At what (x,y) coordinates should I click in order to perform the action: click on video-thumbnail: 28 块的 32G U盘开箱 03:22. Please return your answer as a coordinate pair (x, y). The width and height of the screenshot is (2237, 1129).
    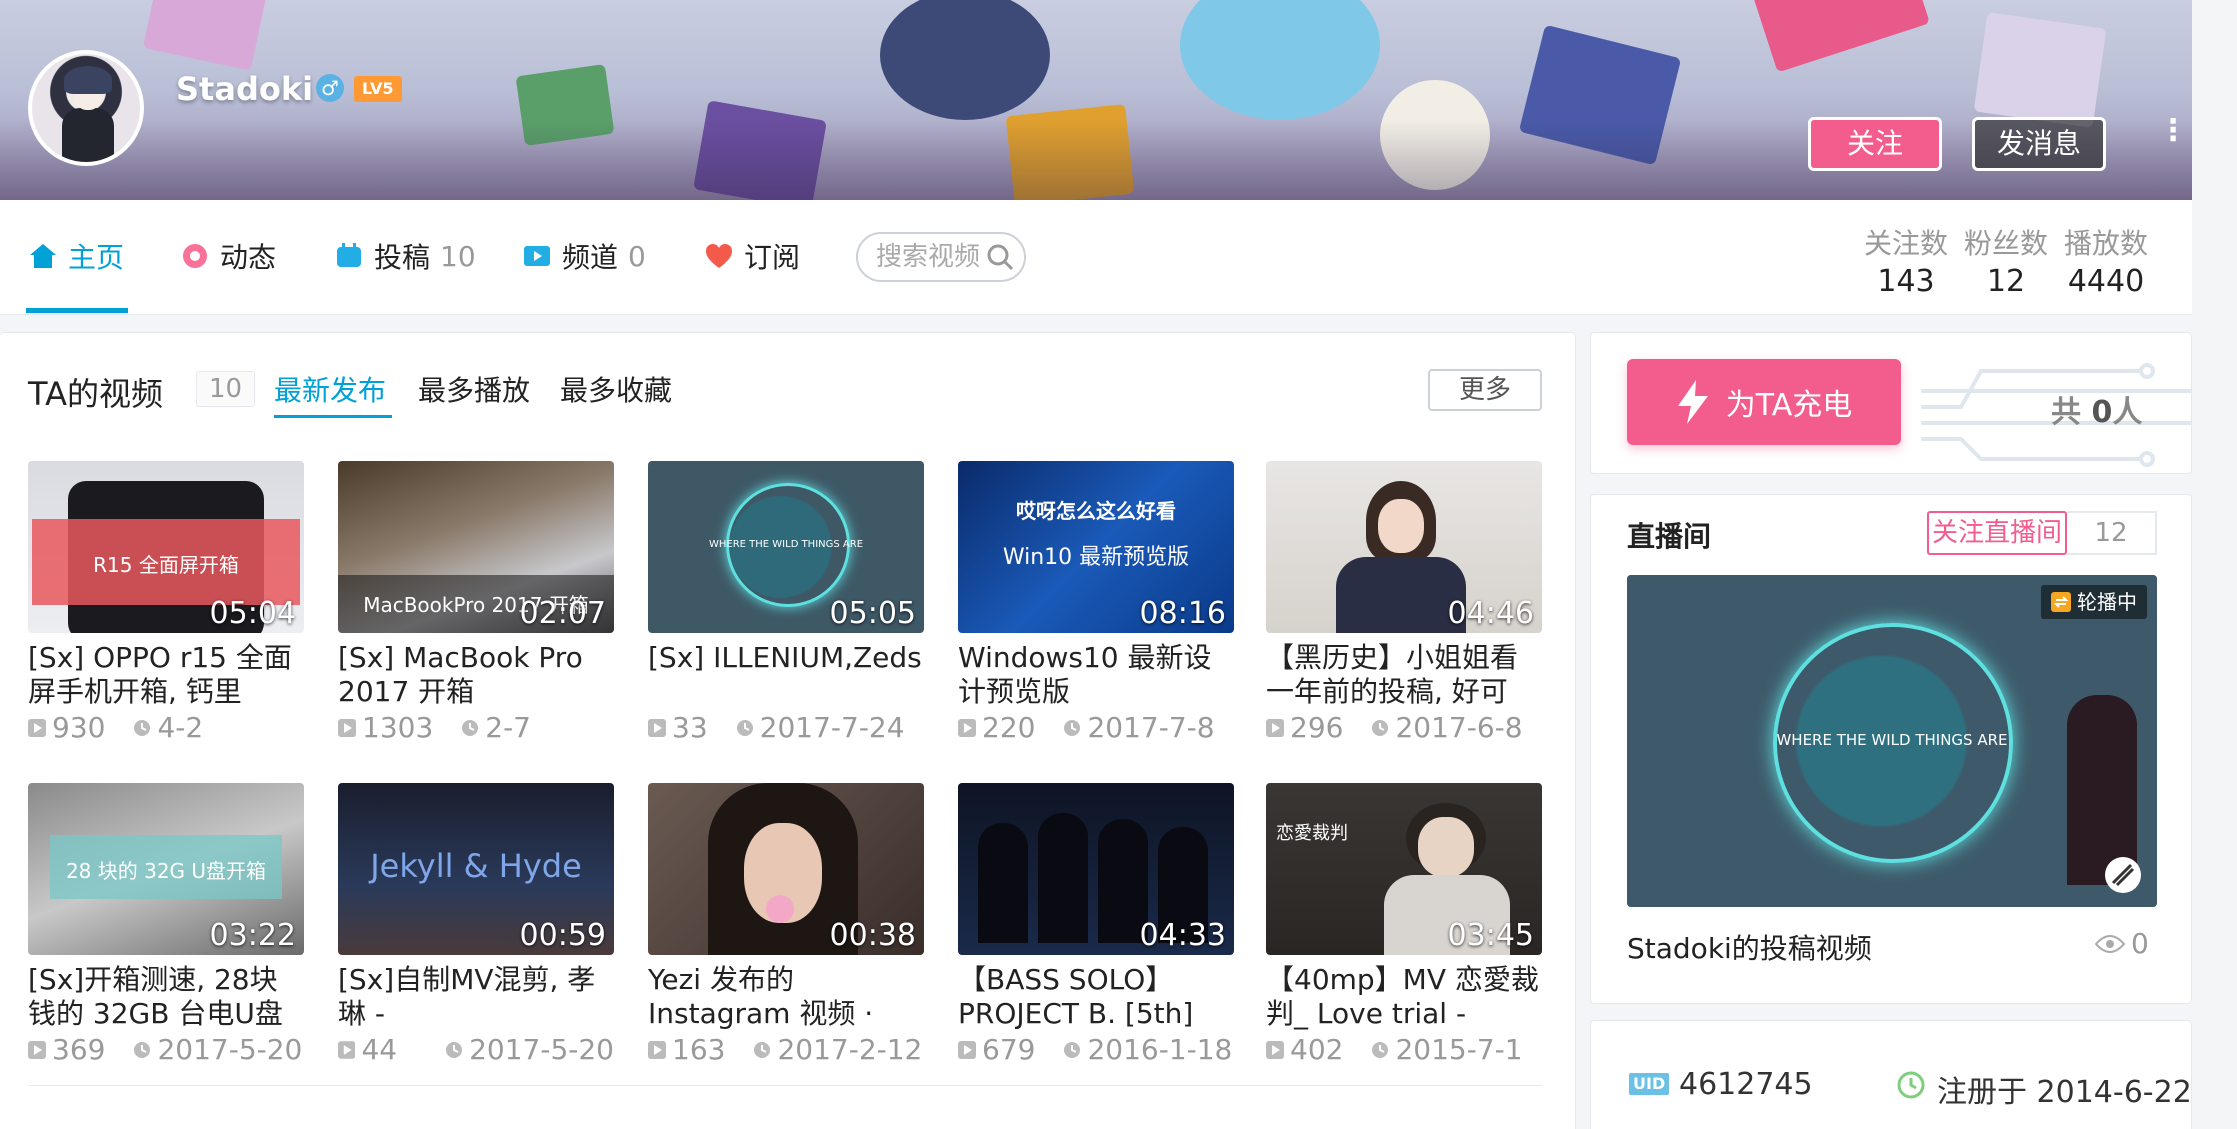
    Looking at the image, I should click on (166, 869).